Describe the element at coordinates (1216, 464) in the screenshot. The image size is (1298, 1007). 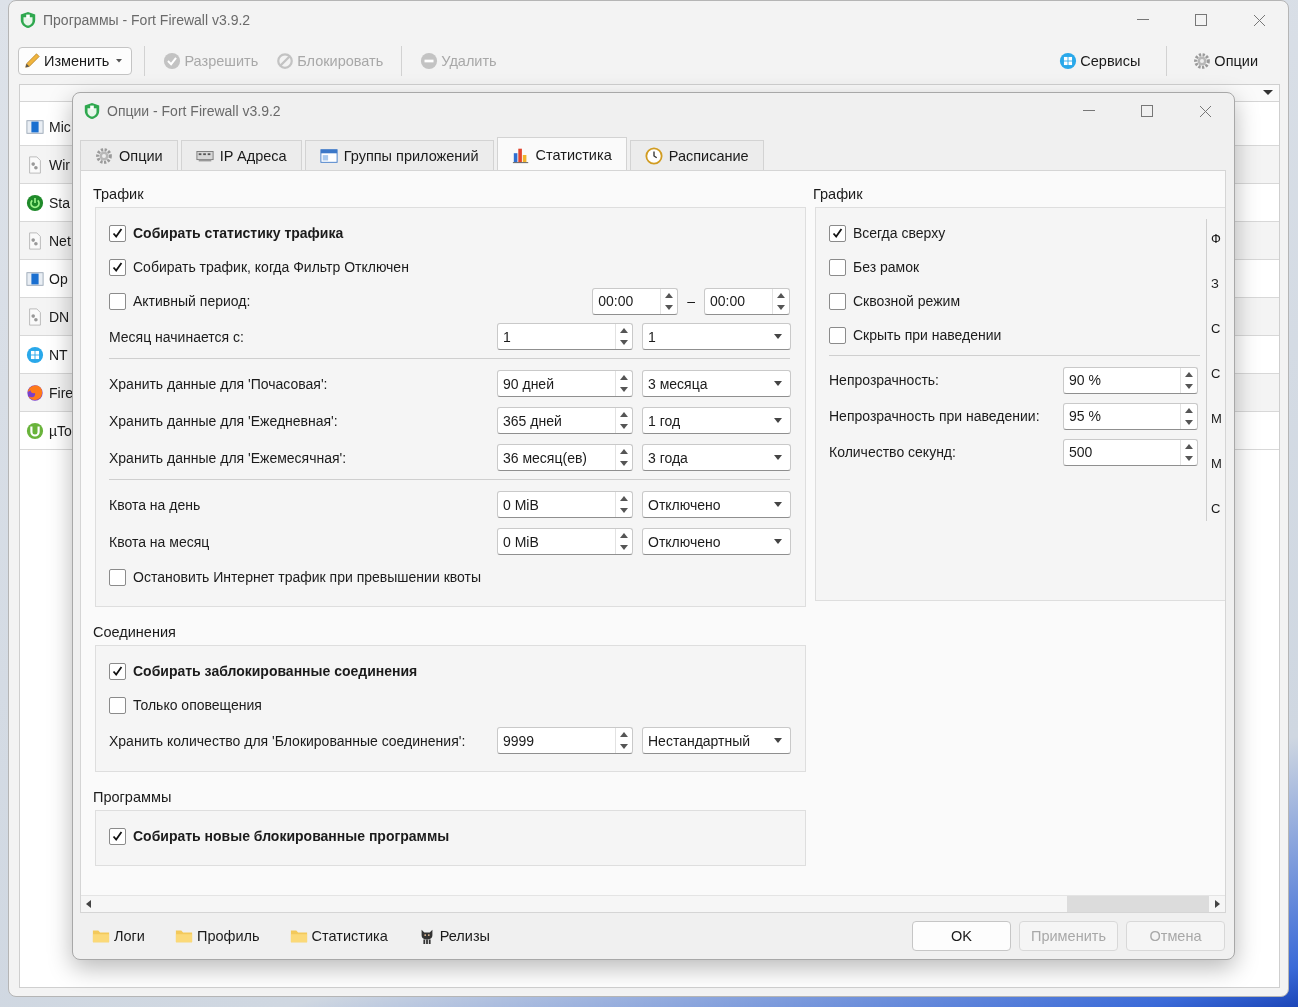
I see `field-label: М` at that location.